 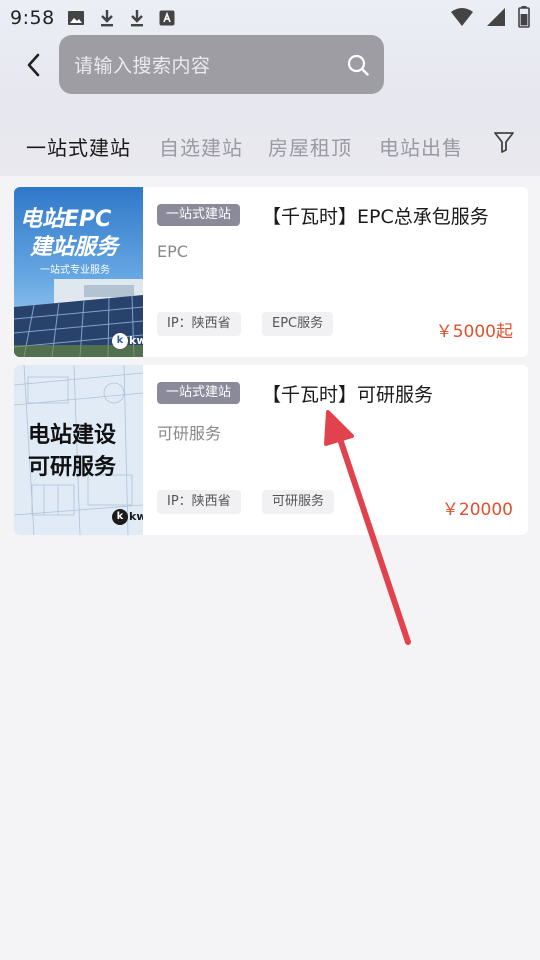 What do you see at coordinates (421, 146) in the screenshot?
I see `tab-station-sale: 电站出售` at bounding box center [421, 146].